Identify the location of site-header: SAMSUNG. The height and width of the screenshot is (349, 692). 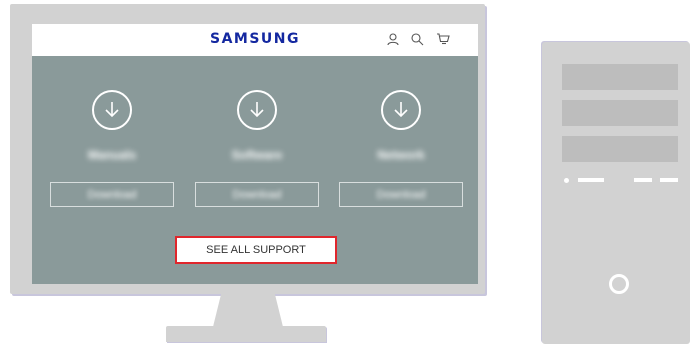
(255, 40).